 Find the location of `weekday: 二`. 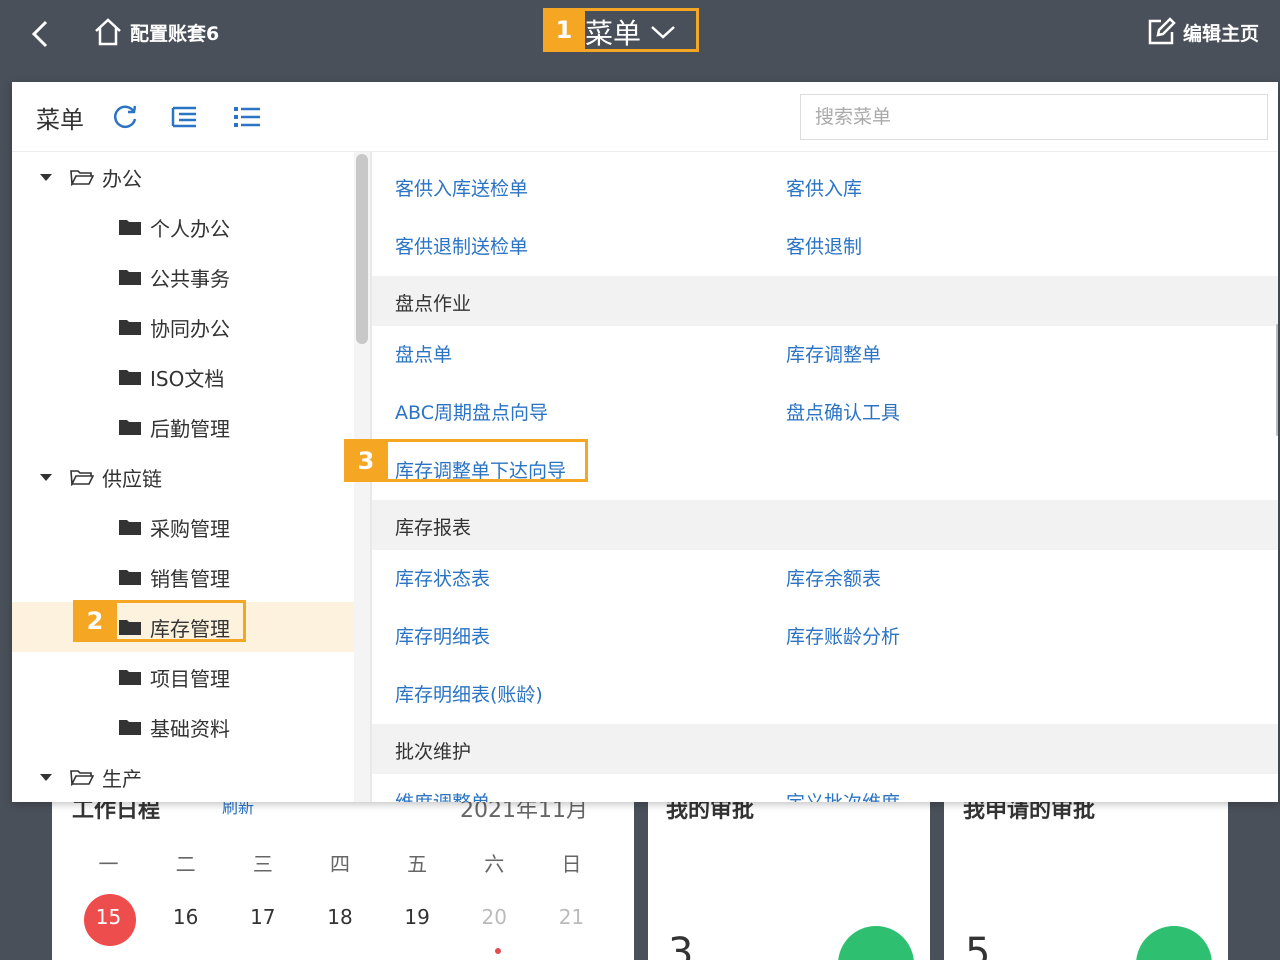

weekday: 二 is located at coordinates (185, 864).